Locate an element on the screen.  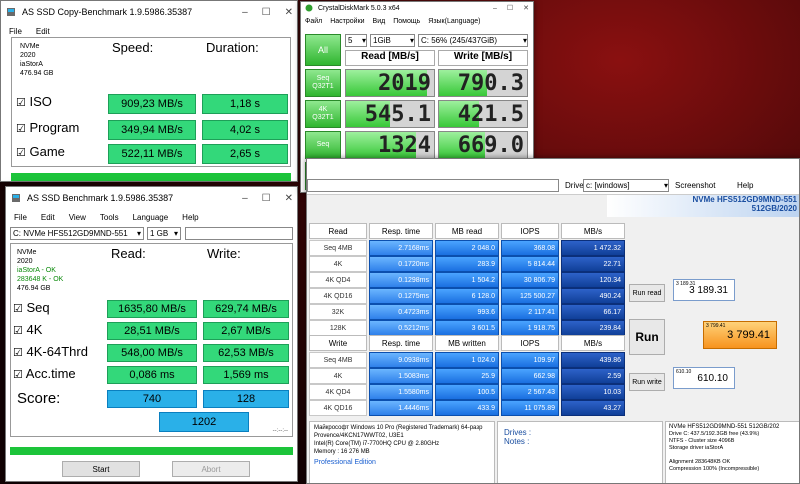
run-write-button: Run write is located at coordinates (647, 382).